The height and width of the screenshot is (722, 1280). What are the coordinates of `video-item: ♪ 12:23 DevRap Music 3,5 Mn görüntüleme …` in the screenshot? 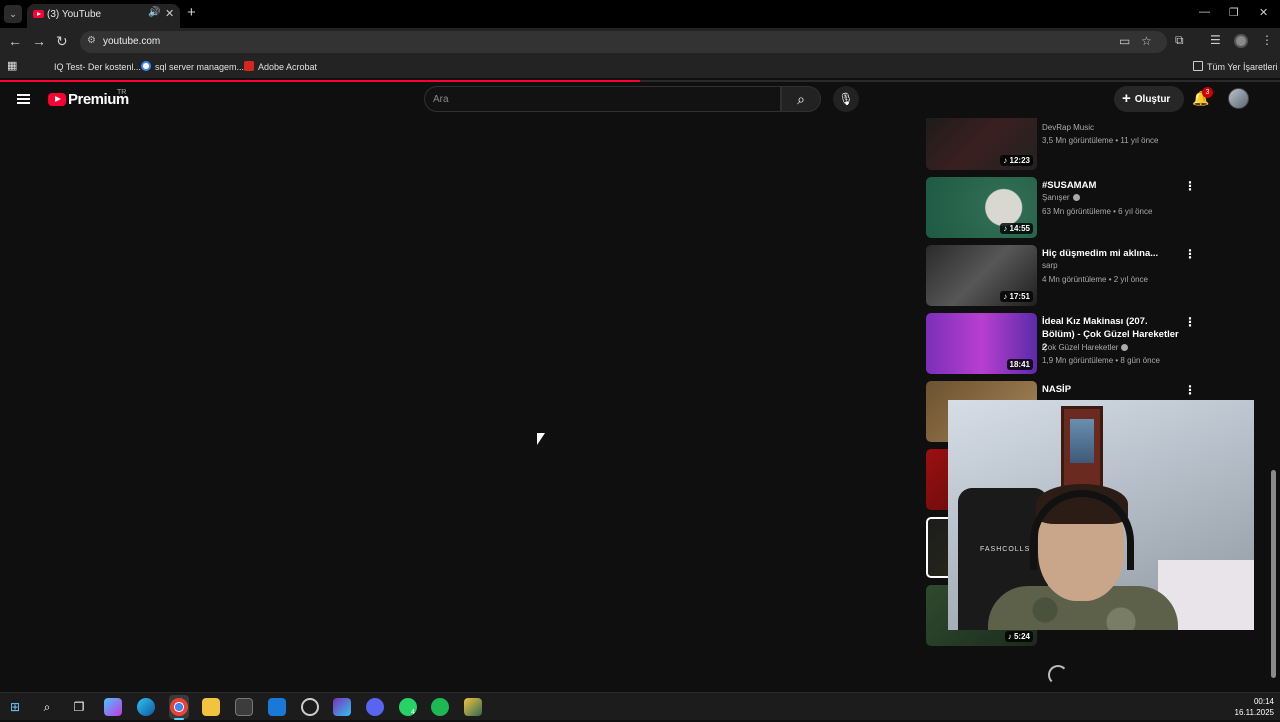 It's located at (1060, 147).